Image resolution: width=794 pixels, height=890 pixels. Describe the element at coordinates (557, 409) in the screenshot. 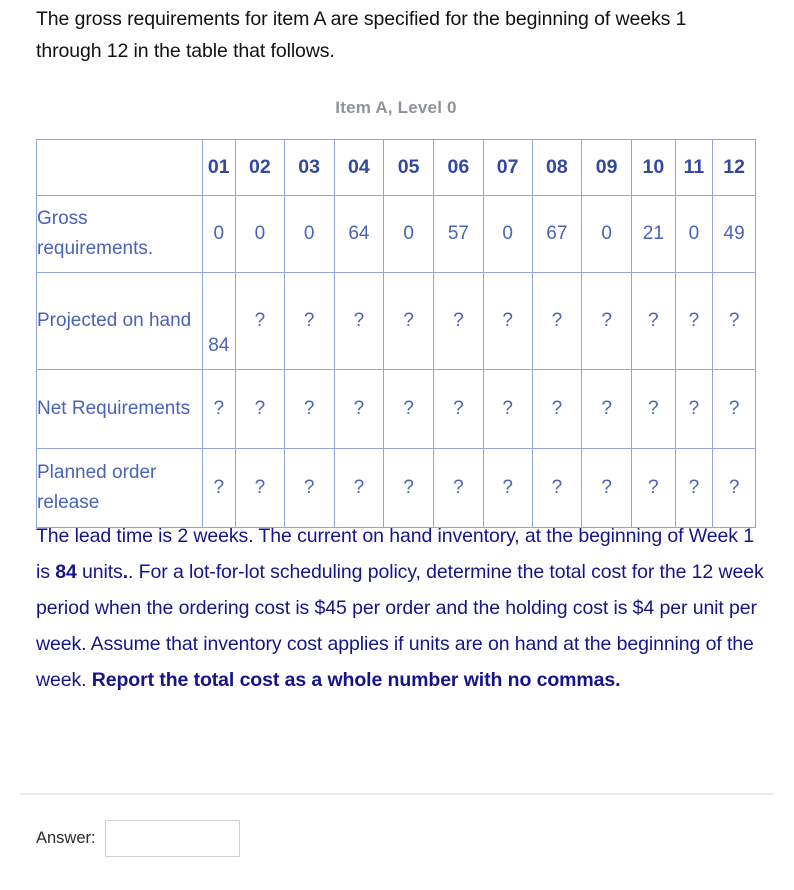

I see `cell-net-w8: ?` at that location.